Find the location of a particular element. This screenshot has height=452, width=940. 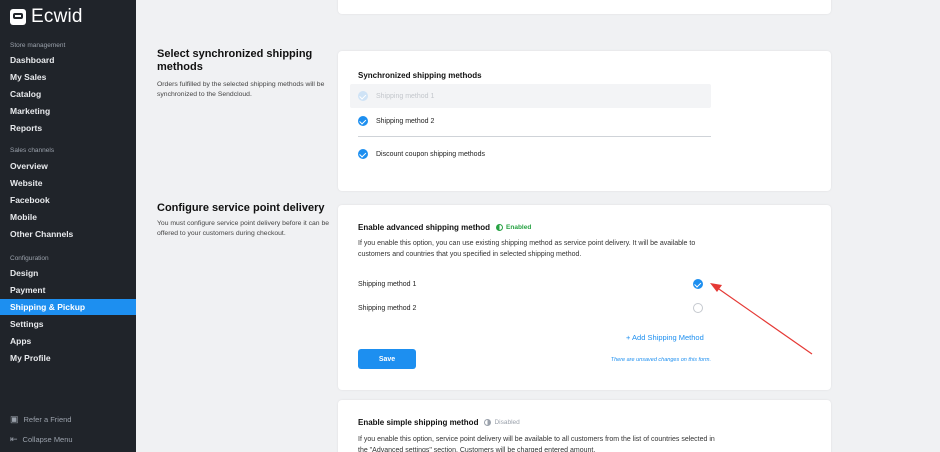

sidebar-item-mobile: Mobile is located at coordinates (68, 217).